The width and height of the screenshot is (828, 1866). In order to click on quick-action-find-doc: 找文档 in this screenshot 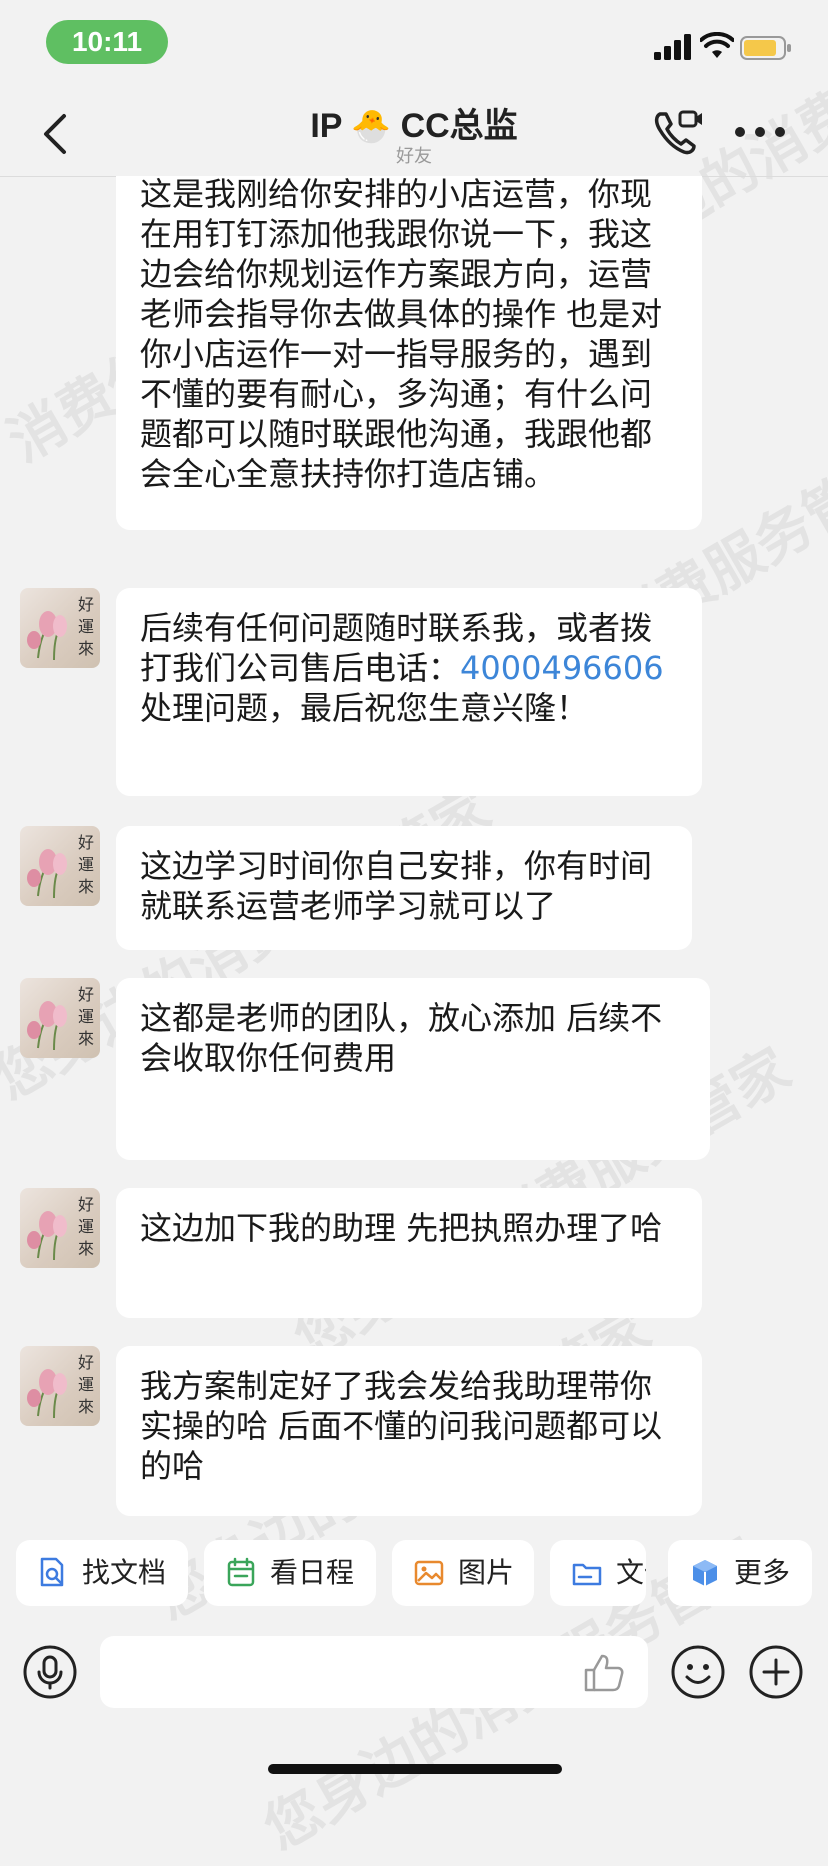, I will do `click(102, 1573)`.